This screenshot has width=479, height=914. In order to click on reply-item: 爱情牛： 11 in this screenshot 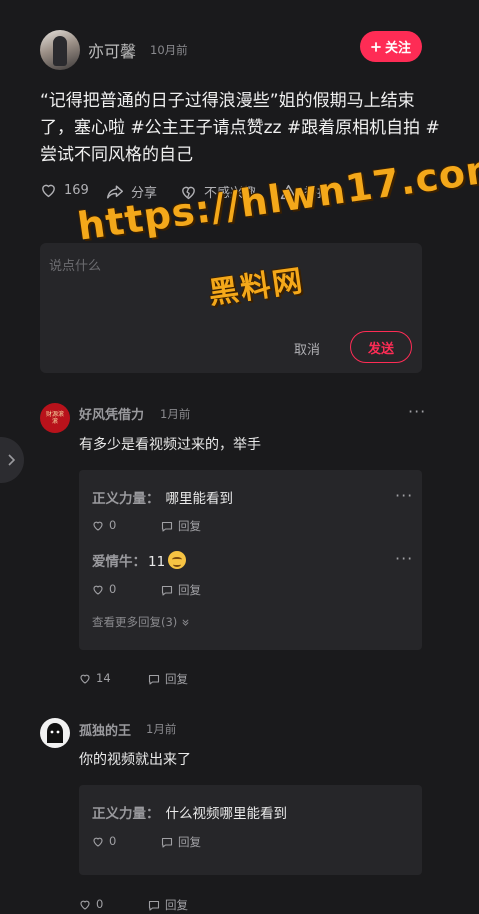, I will do `click(139, 560)`.